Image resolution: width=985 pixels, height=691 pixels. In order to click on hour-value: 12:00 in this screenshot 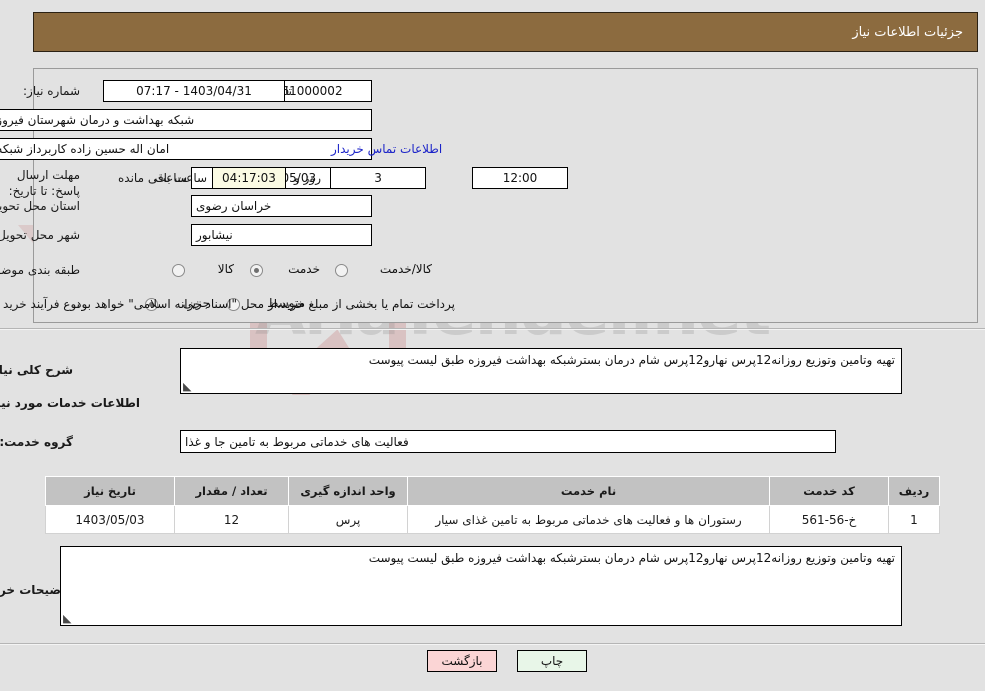, I will do `click(520, 178)`.